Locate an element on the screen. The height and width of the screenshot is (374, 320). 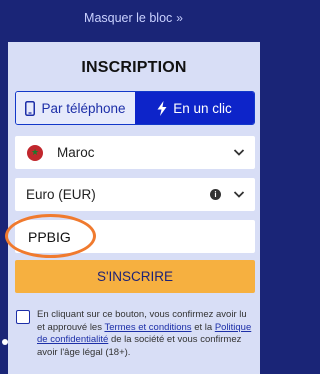
form-title: INSCRIPTION is located at coordinates (134, 67).